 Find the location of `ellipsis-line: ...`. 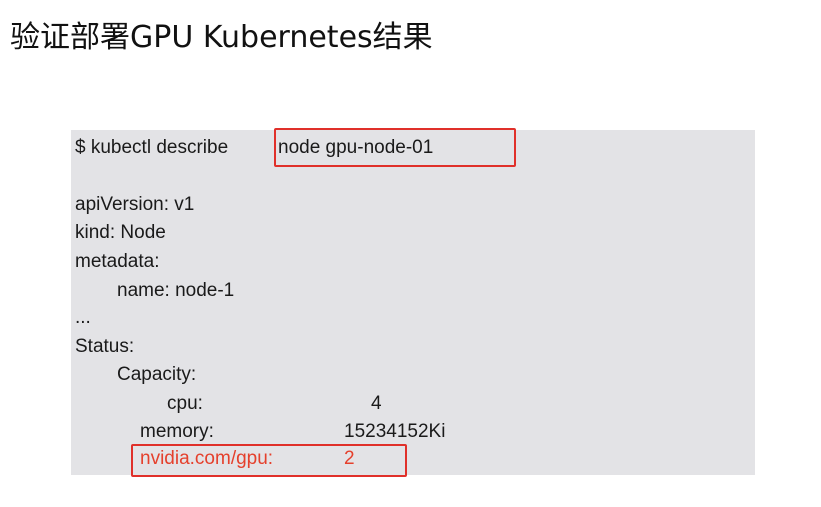

ellipsis-line: ... is located at coordinates (83, 317).